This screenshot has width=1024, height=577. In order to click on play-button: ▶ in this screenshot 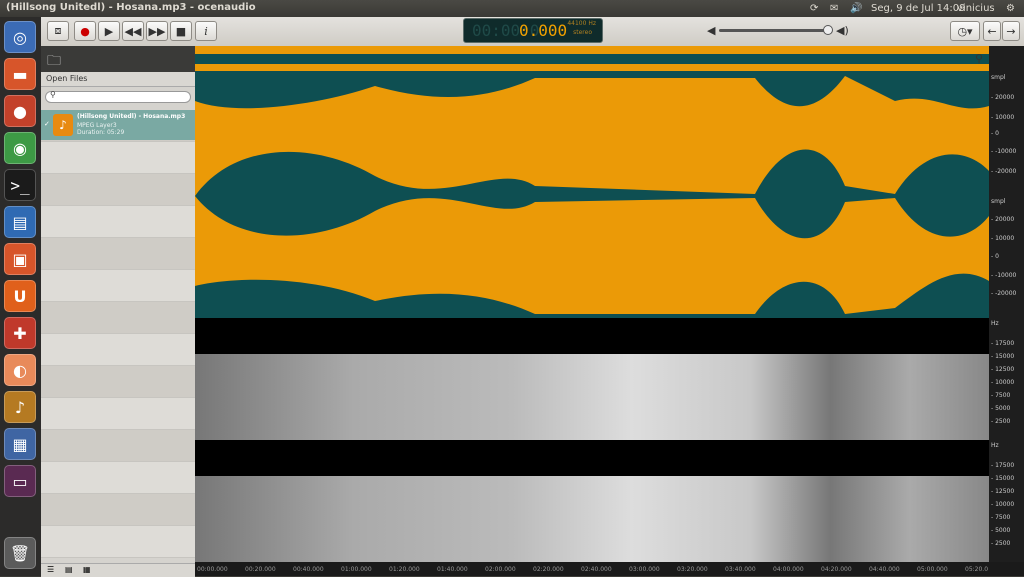, I will do `click(109, 31)`.